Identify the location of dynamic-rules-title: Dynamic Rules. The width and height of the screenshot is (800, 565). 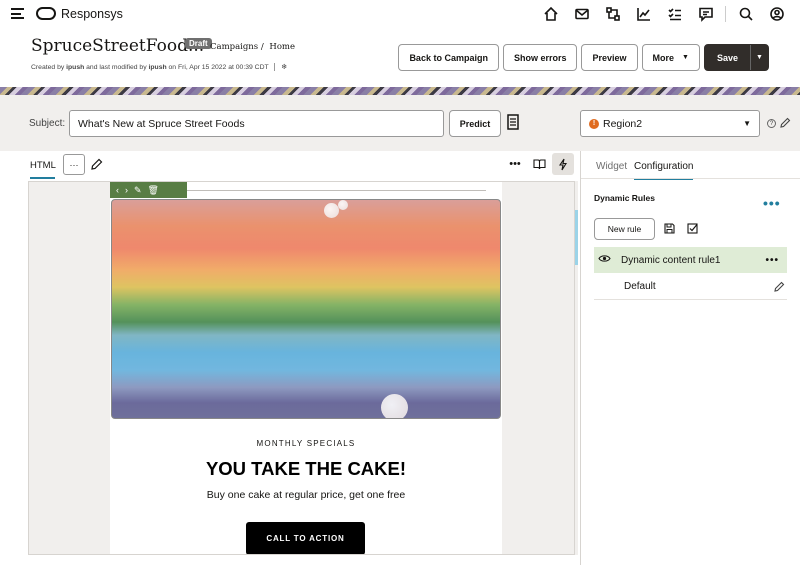
(624, 198).